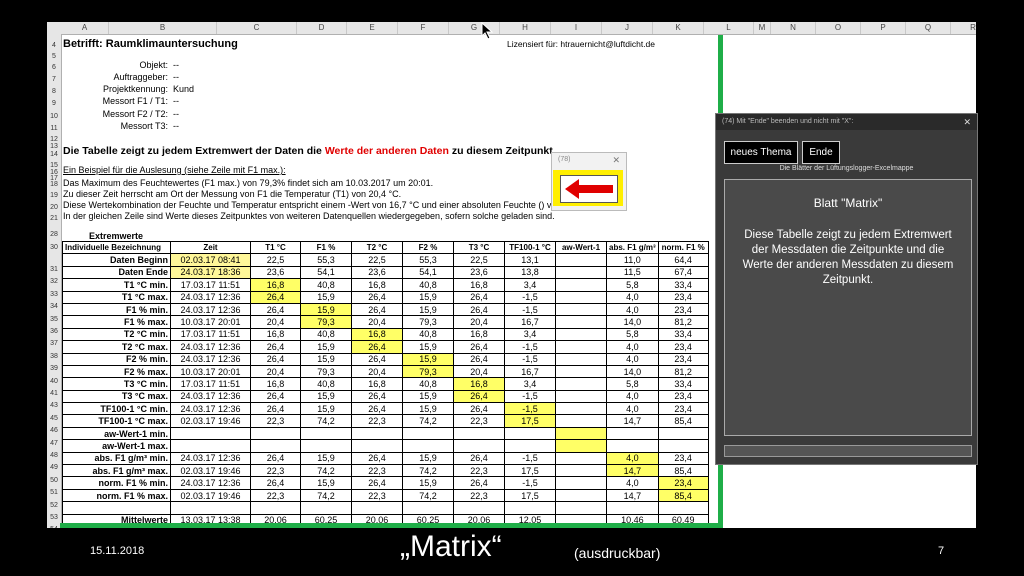 This screenshot has height=576, width=1024. Describe the element at coordinates (116, 495) in the screenshot. I see `table-cell: norm. F1 % max.` at that location.